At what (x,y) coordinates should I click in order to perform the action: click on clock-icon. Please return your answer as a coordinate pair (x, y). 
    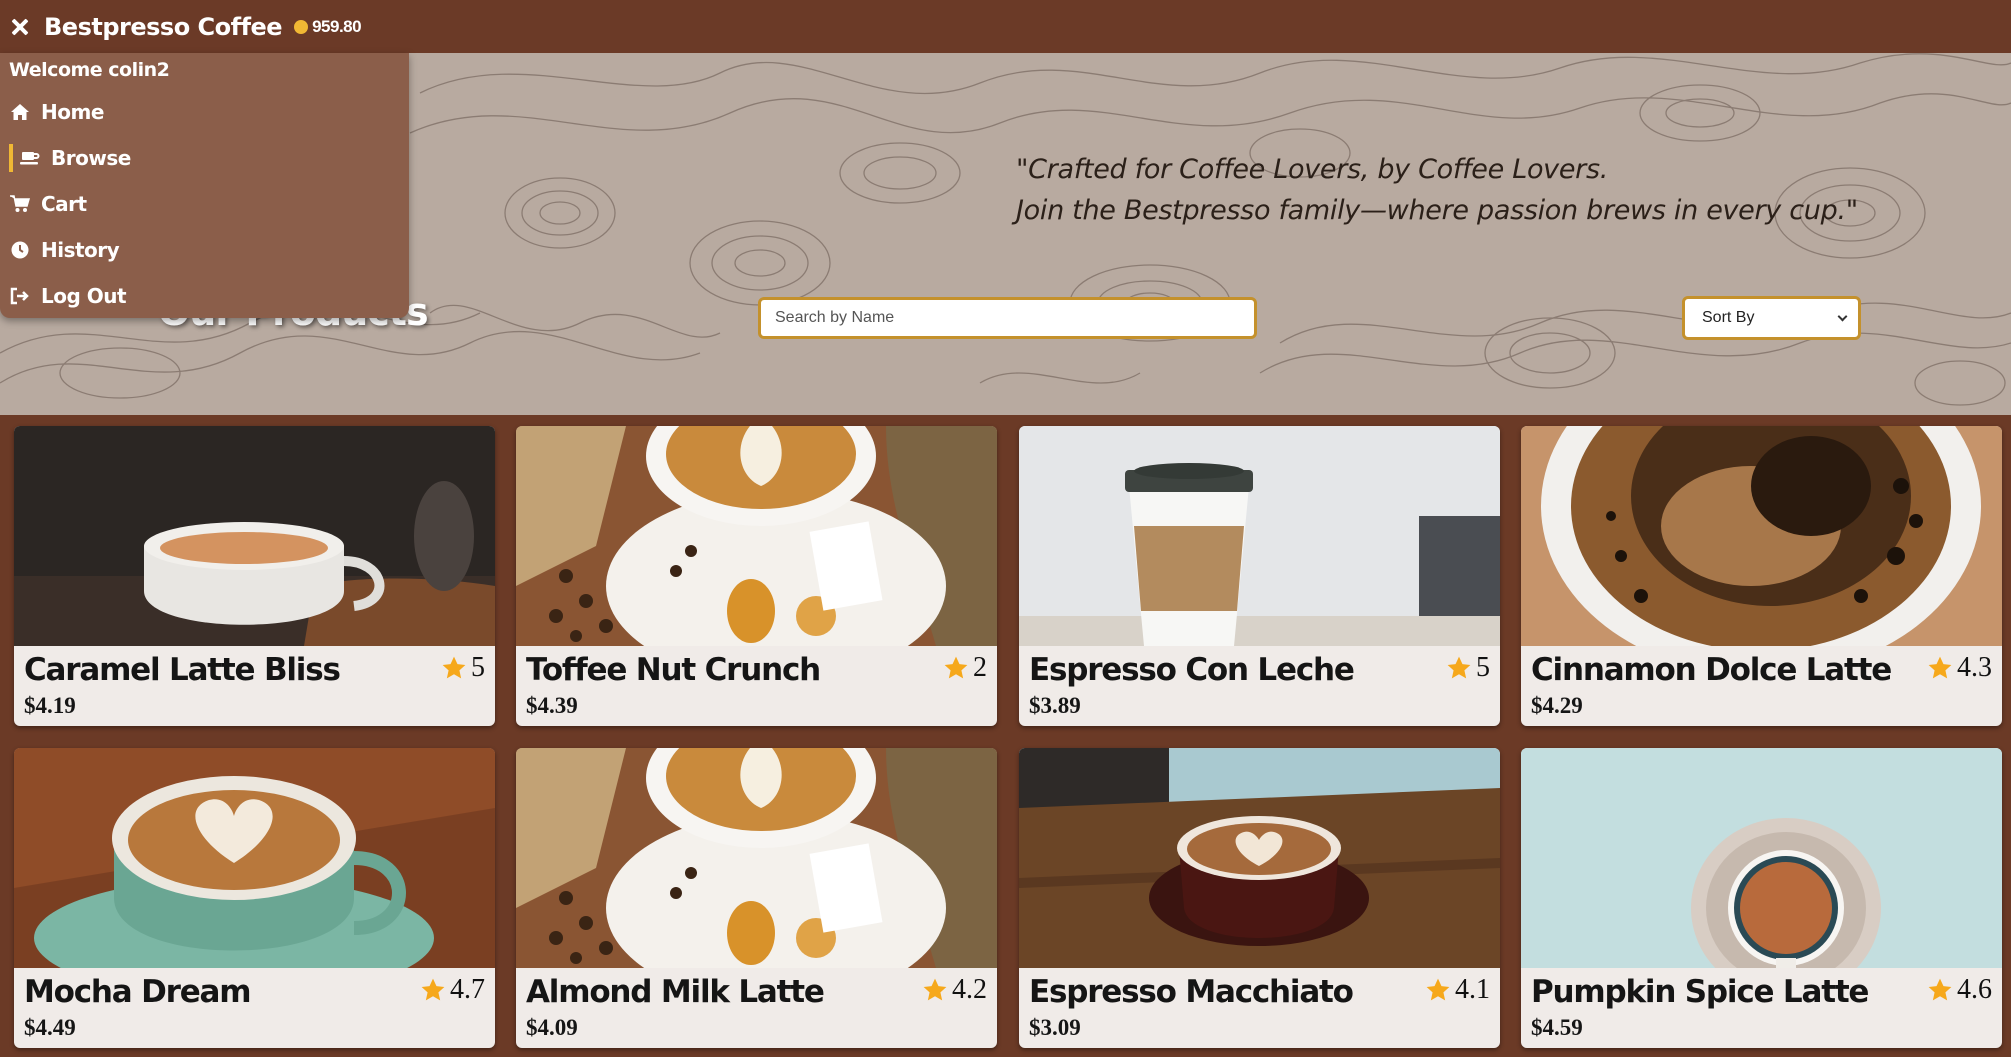
    Looking at the image, I should click on (20, 250).